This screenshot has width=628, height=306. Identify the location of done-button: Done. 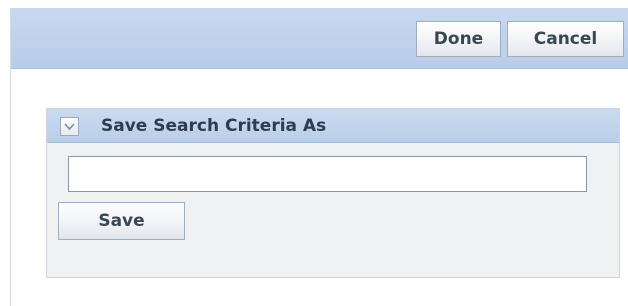
(458, 39).